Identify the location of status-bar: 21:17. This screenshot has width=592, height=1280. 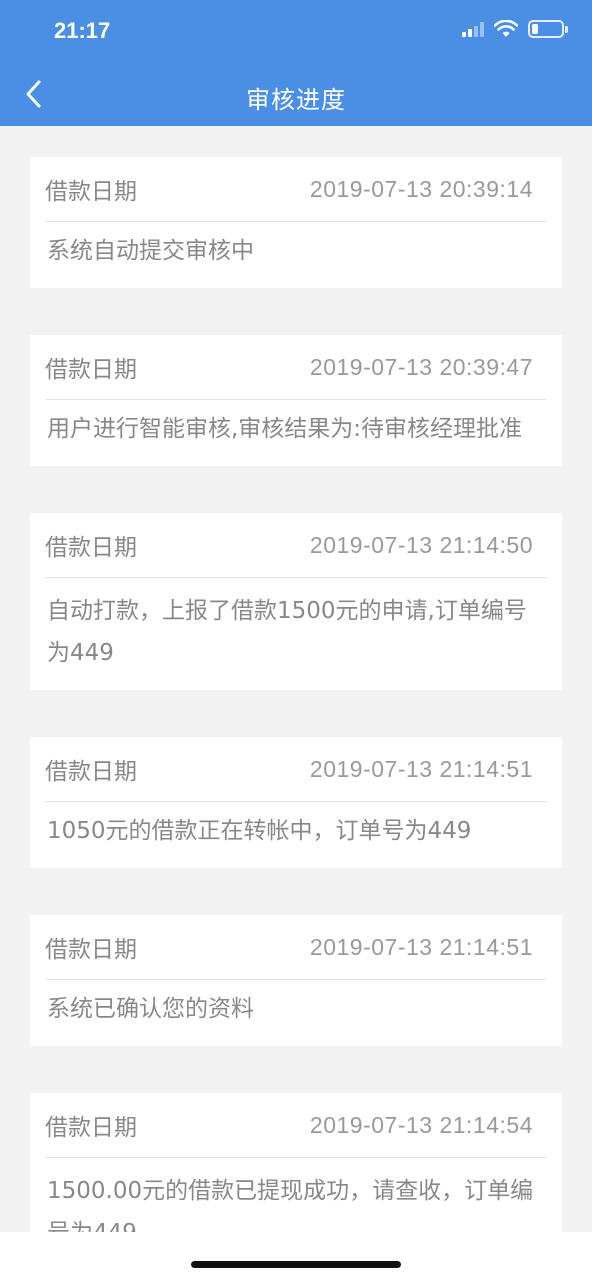
(296, 31).